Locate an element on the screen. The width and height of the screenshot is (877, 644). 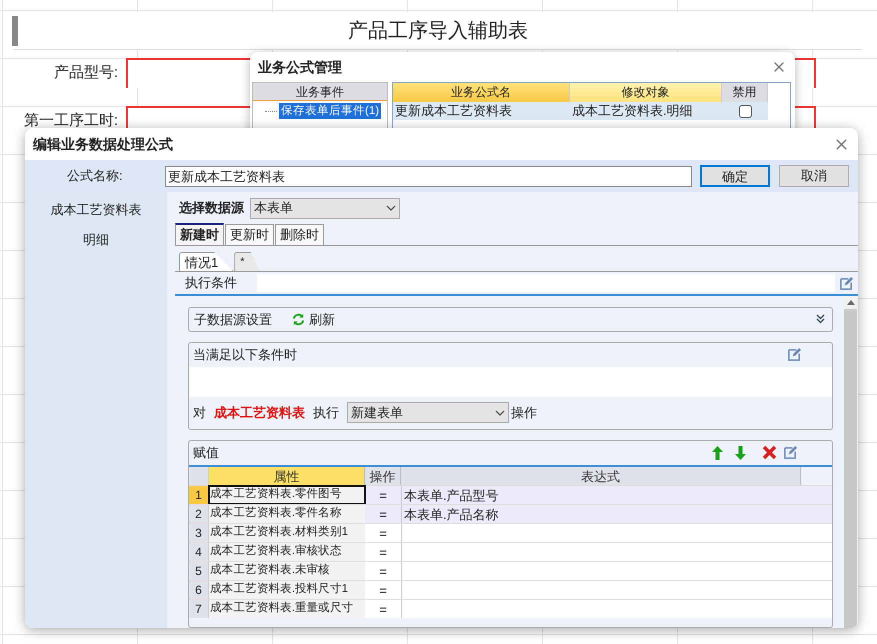
row-number: 4 is located at coordinates (199, 551).